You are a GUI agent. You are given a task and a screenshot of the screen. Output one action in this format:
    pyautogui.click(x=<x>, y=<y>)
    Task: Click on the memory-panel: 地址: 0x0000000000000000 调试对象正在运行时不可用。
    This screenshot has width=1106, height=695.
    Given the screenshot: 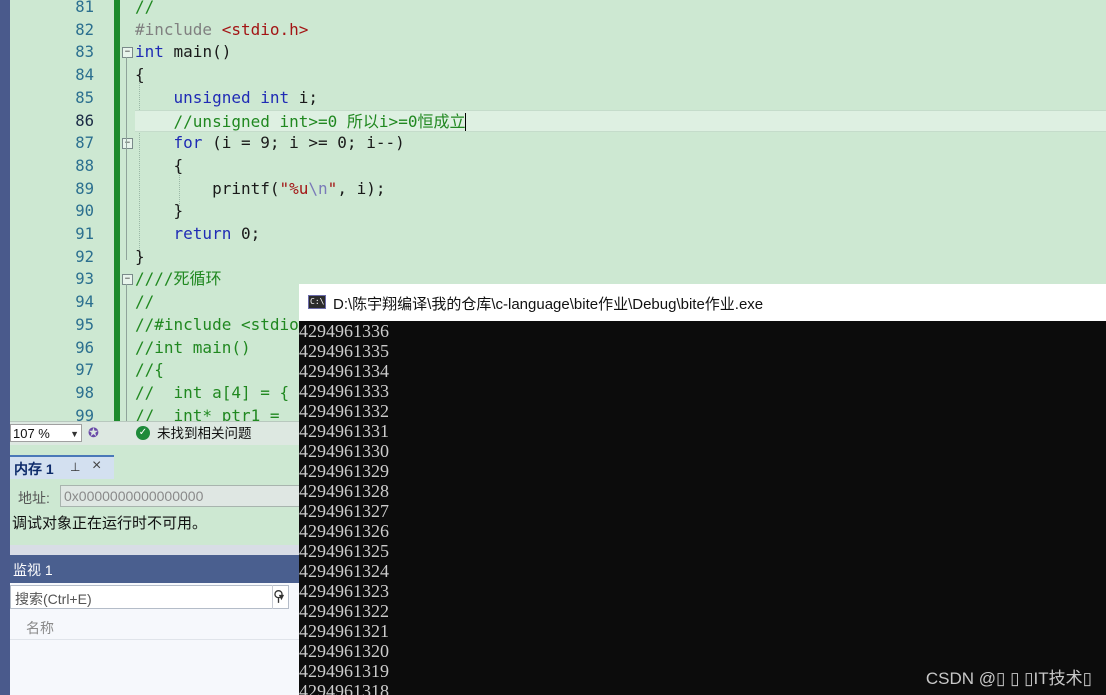 What is the action you would take?
    pyautogui.click(x=155, y=512)
    